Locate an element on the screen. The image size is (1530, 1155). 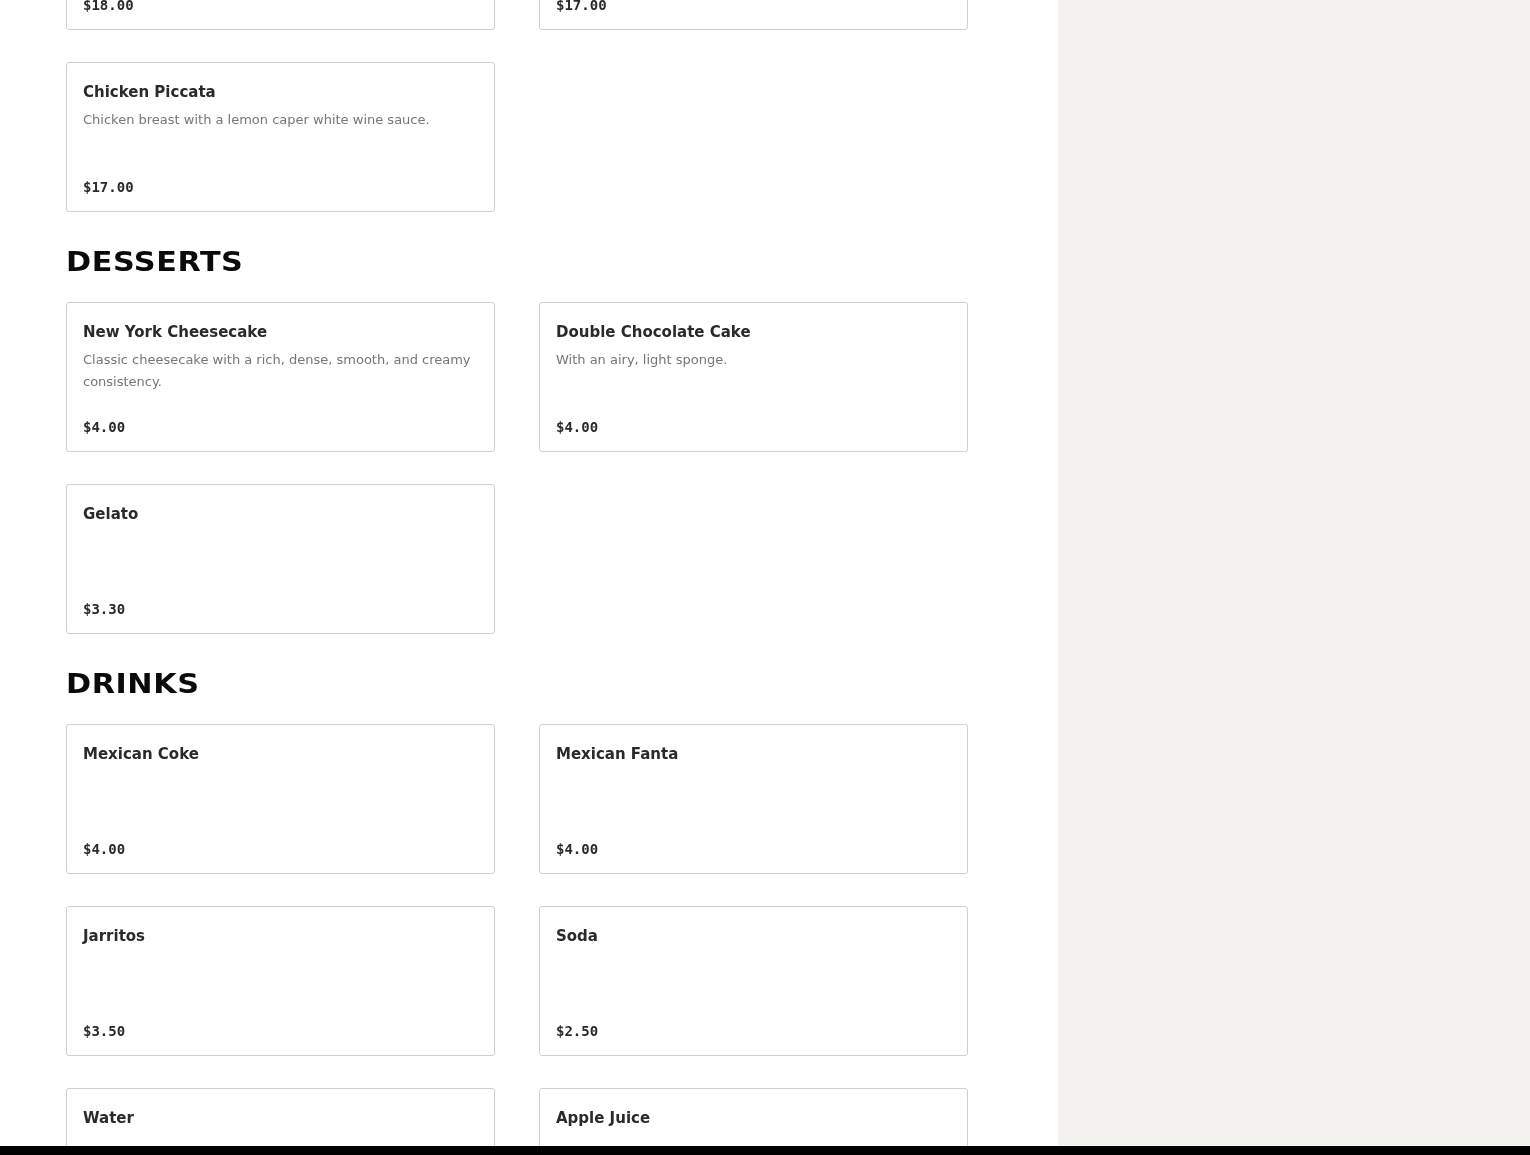
item-price: $3.30 is located at coordinates (105, 609).